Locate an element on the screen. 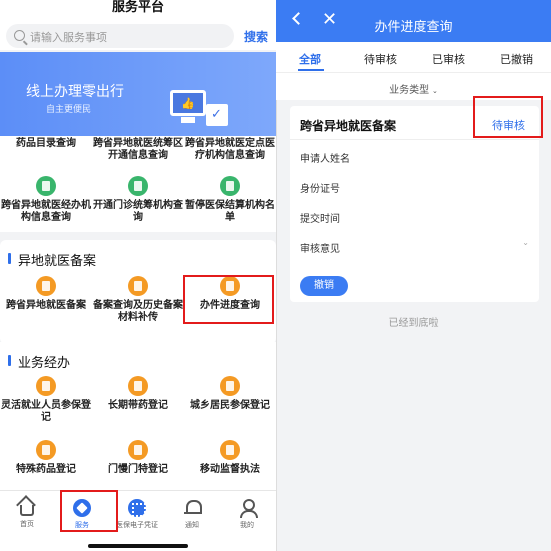 The image size is (551, 551). service-item-label: 灵活就业人员参保登记 is located at coordinates (46, 411).